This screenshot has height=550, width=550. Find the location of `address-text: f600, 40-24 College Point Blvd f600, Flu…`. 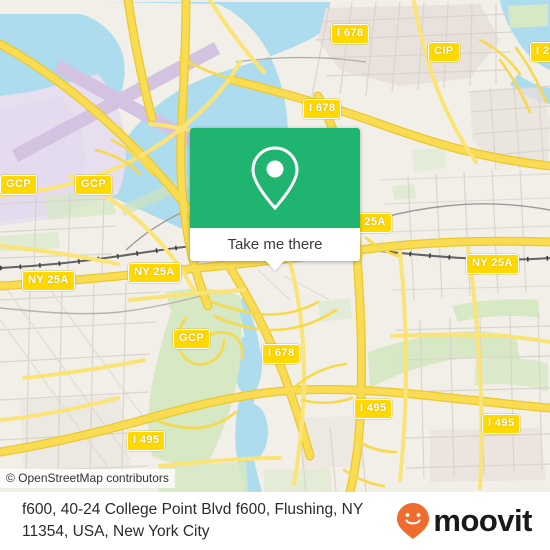

address-text: f600, 40-24 College Point Blvd f600, Flu… is located at coordinates (181, 521).